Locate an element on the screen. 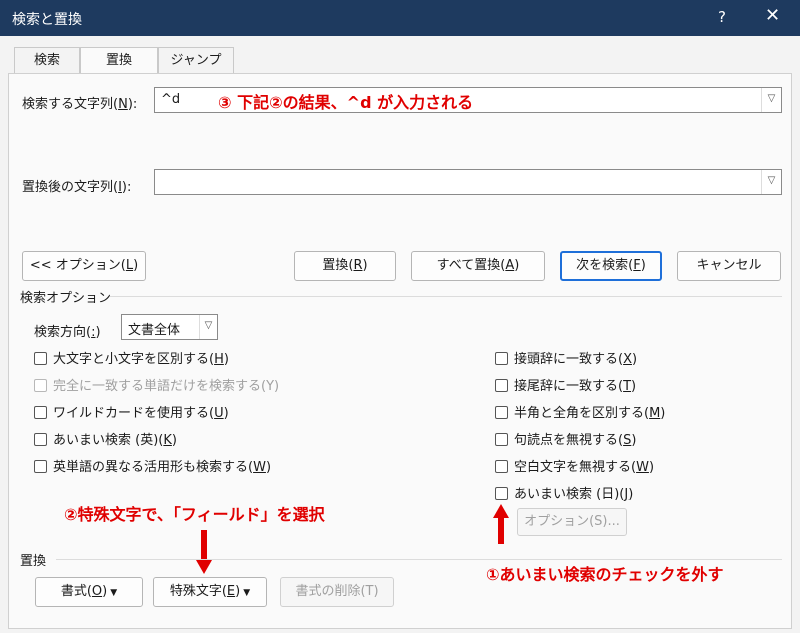 The width and height of the screenshot is (800, 633). checkbox-fuzzy-ja: あいまい検索 (日)(J) is located at coordinates (564, 493).